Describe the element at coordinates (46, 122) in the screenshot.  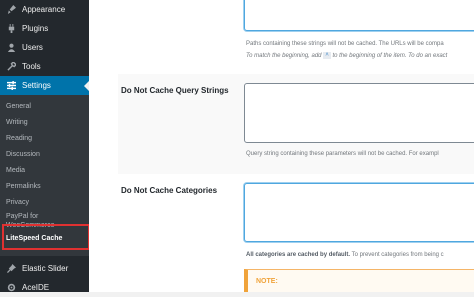
I see `submenu-item-writing: Writing` at that location.